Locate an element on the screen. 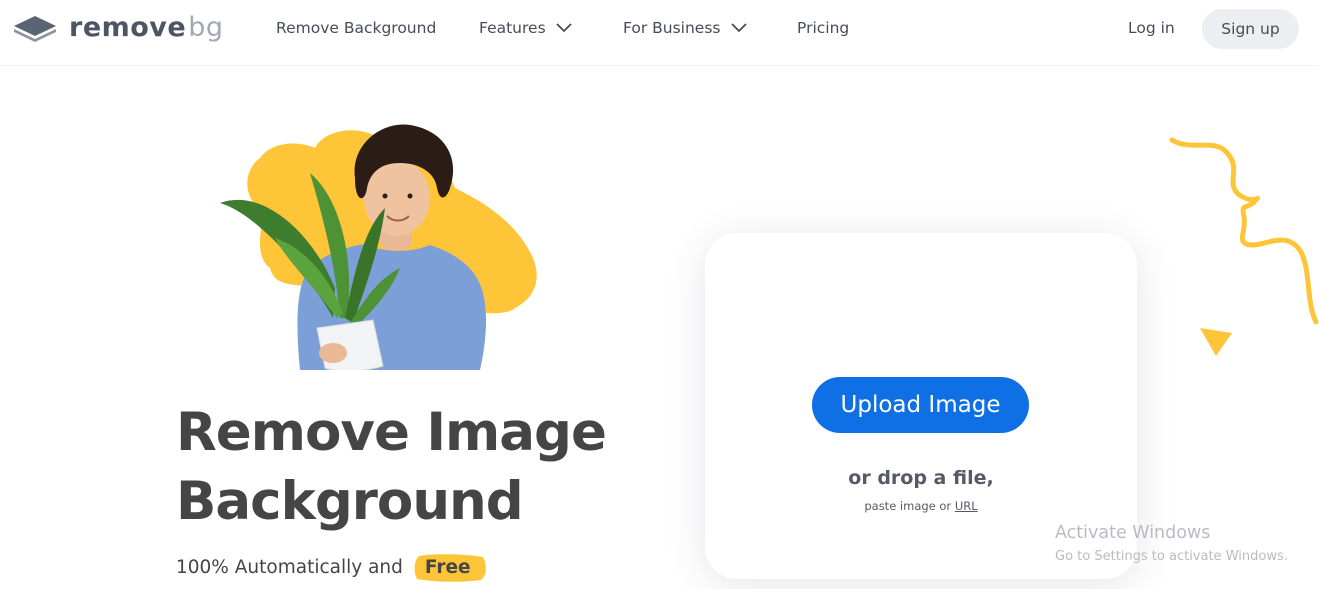 Image resolution: width=1319 pixels, height=589 pixels. nav-label: Remove Background is located at coordinates (356, 28).